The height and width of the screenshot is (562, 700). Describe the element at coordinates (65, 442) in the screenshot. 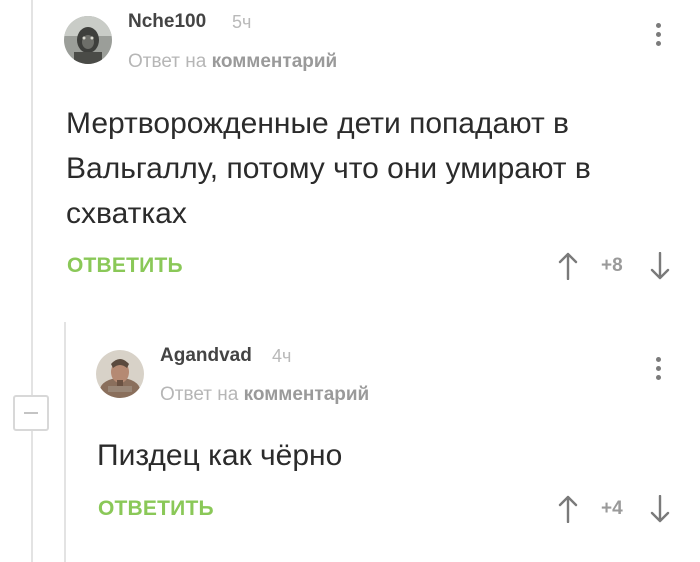

I see `thread-line-nested` at that location.